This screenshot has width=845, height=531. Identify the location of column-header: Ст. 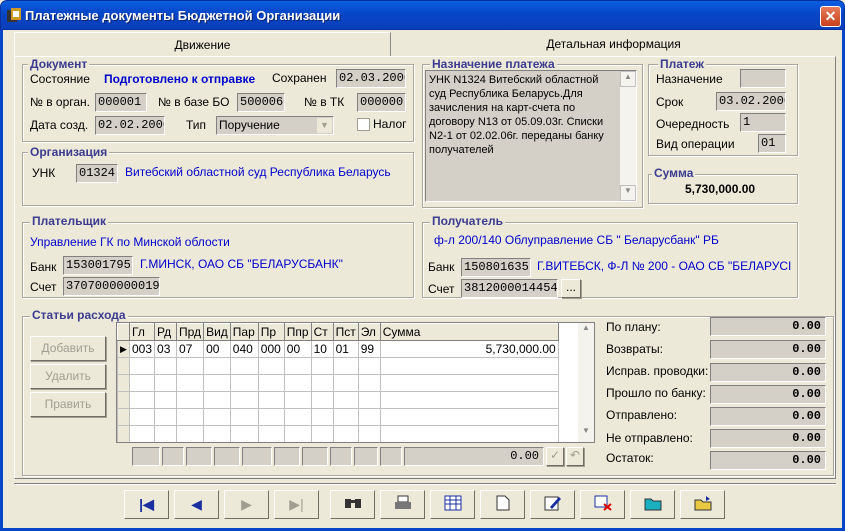
(322, 332).